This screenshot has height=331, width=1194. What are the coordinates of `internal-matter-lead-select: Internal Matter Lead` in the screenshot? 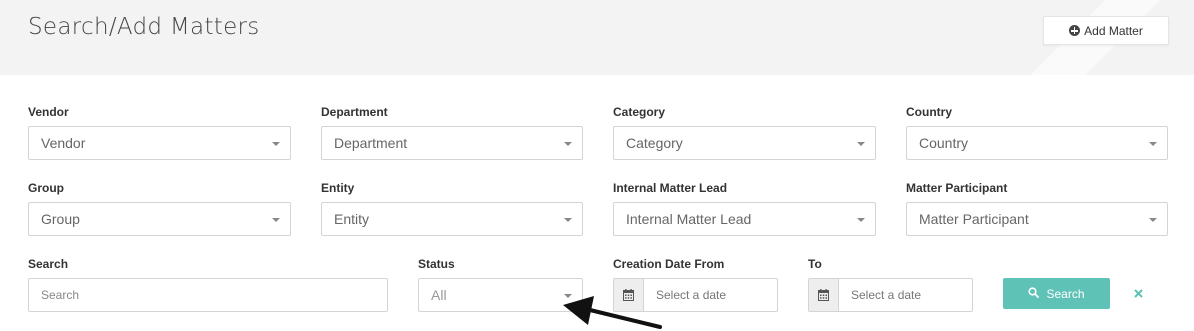 It's located at (744, 219).